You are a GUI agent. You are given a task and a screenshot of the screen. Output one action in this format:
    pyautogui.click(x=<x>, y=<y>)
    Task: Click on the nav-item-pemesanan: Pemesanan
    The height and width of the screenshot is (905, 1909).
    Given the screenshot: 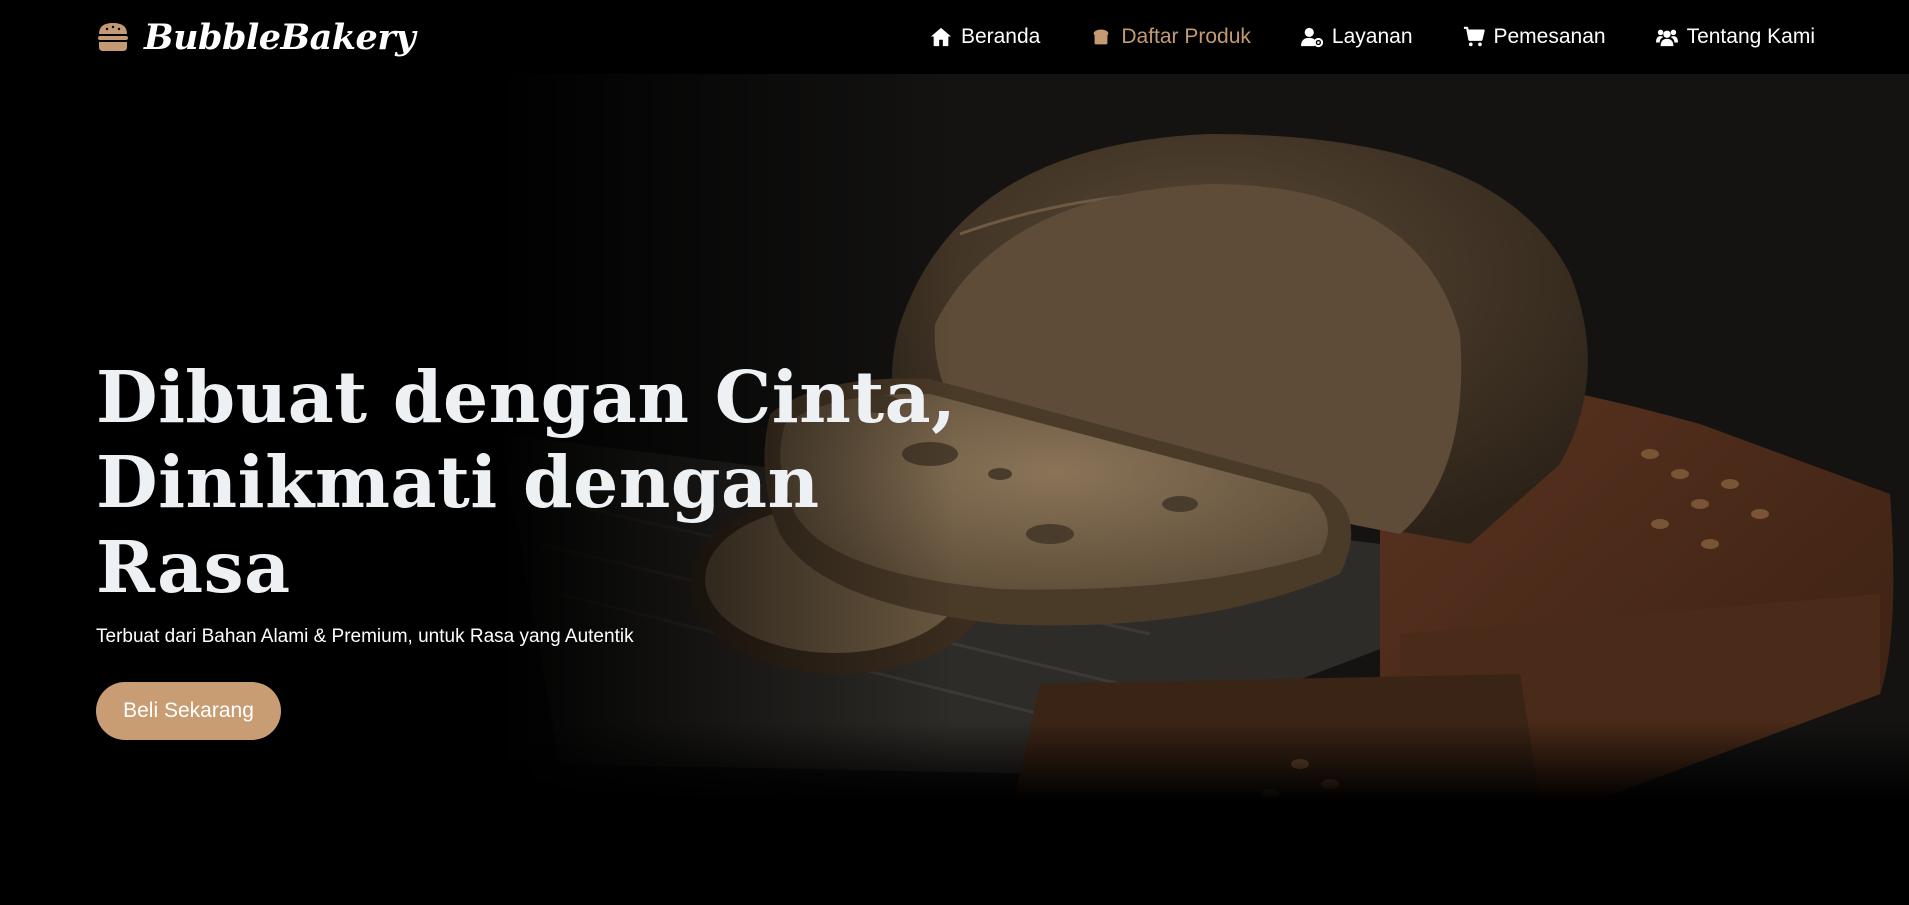 What is the action you would take?
    pyautogui.click(x=1534, y=37)
    